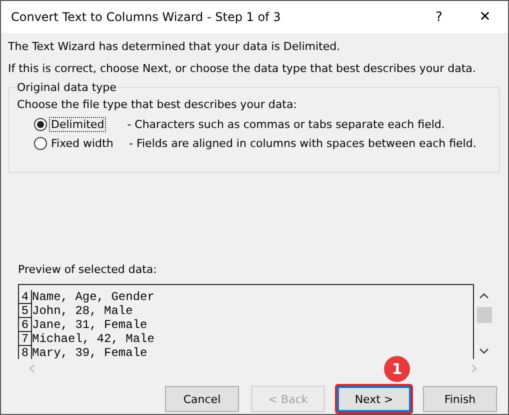  What do you see at coordinates (439, 17) in the screenshot?
I see `help-button: ?` at bounding box center [439, 17].